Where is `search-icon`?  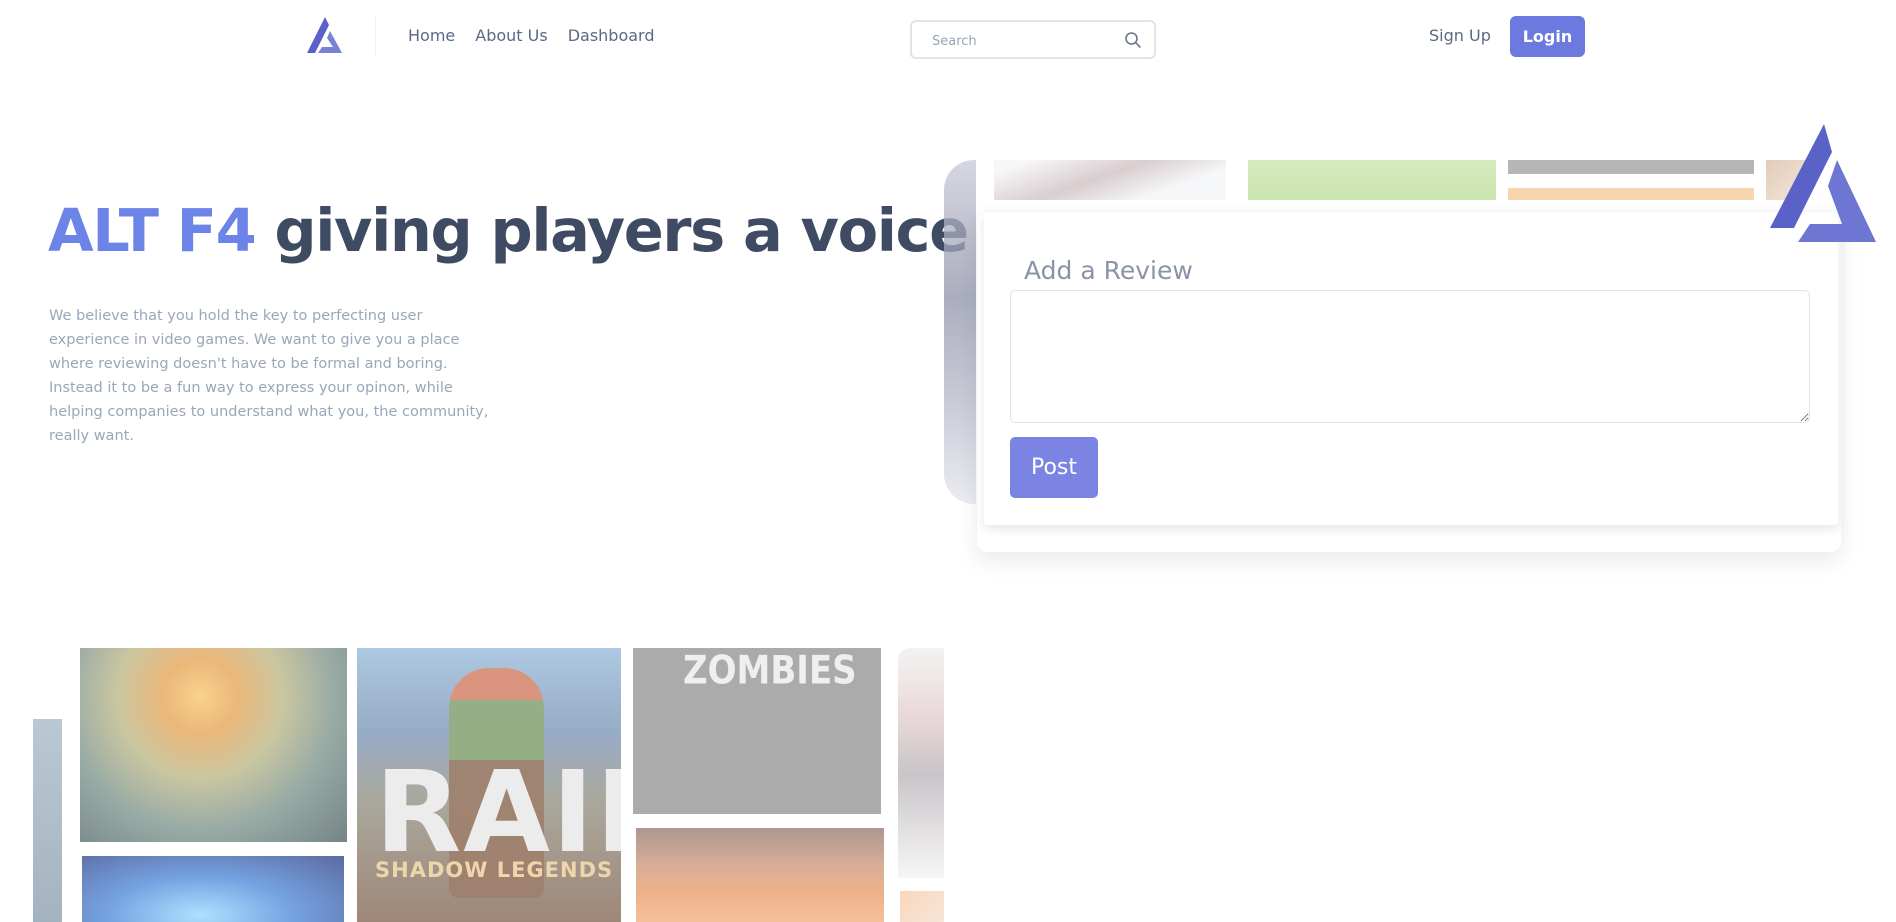
search-icon is located at coordinates (1133, 40).